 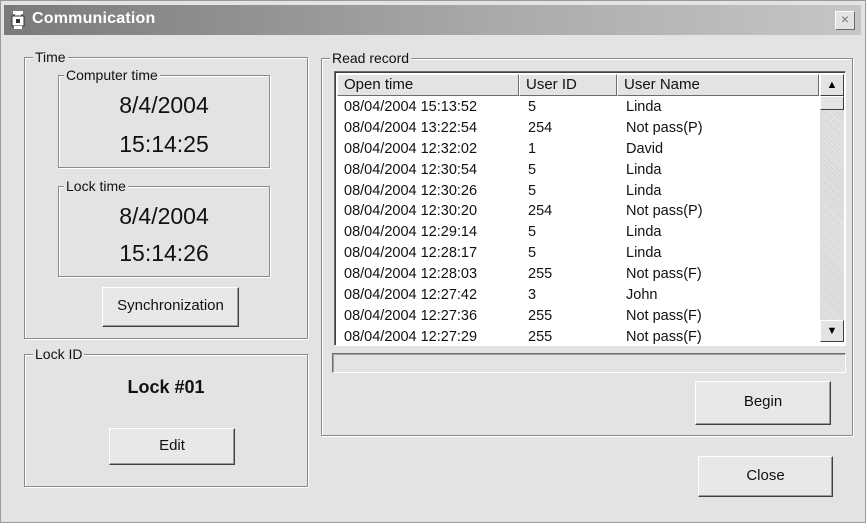 I want to click on table-row: 08/04/2004 12:29:14 5 Linda, so click(x=578, y=232).